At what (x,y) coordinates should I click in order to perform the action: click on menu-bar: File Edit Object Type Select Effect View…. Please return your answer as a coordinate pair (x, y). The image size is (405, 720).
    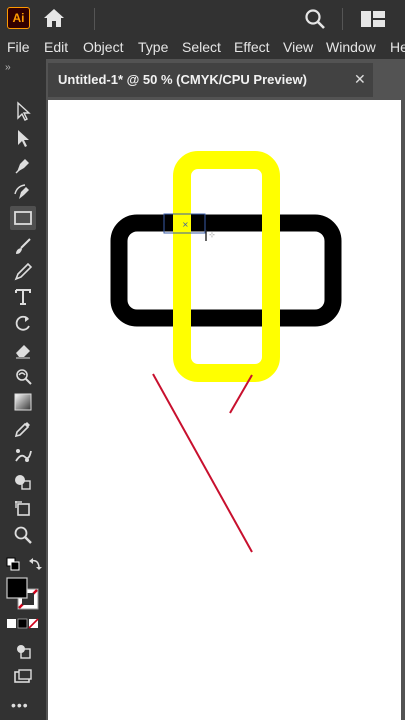
    Looking at the image, I should click on (202, 48).